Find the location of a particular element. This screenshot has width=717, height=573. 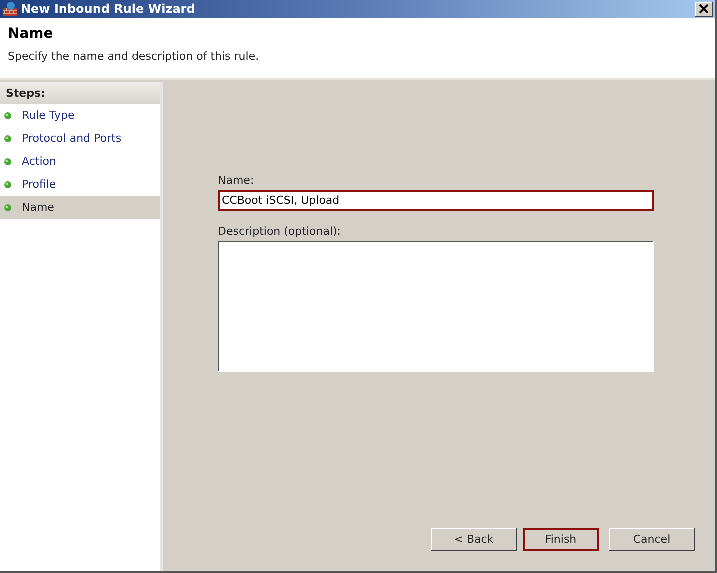

name-input-field: CCBoot iSCSI, Upload is located at coordinates (436, 200).